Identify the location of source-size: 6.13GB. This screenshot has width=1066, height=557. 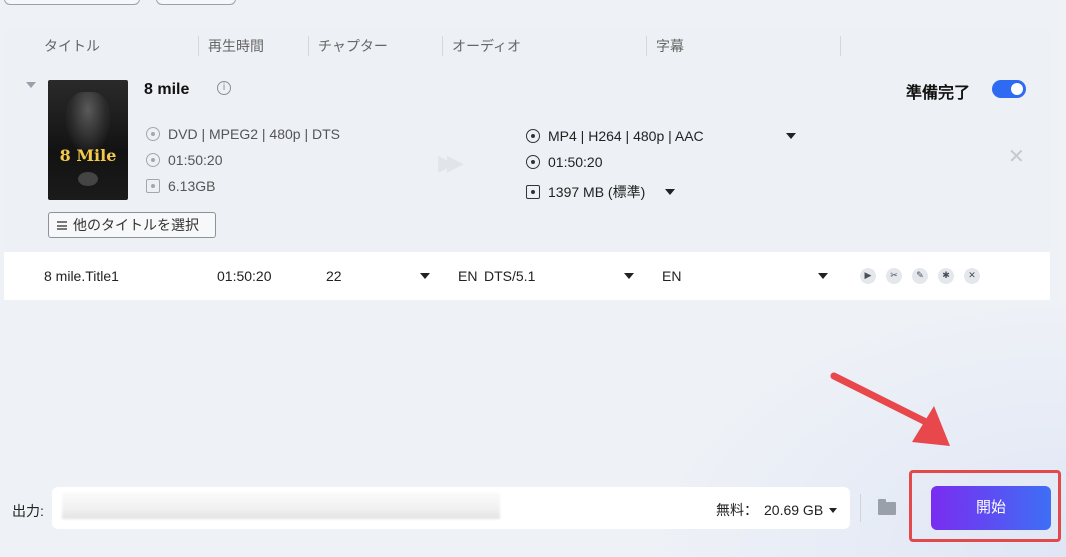
(192, 186).